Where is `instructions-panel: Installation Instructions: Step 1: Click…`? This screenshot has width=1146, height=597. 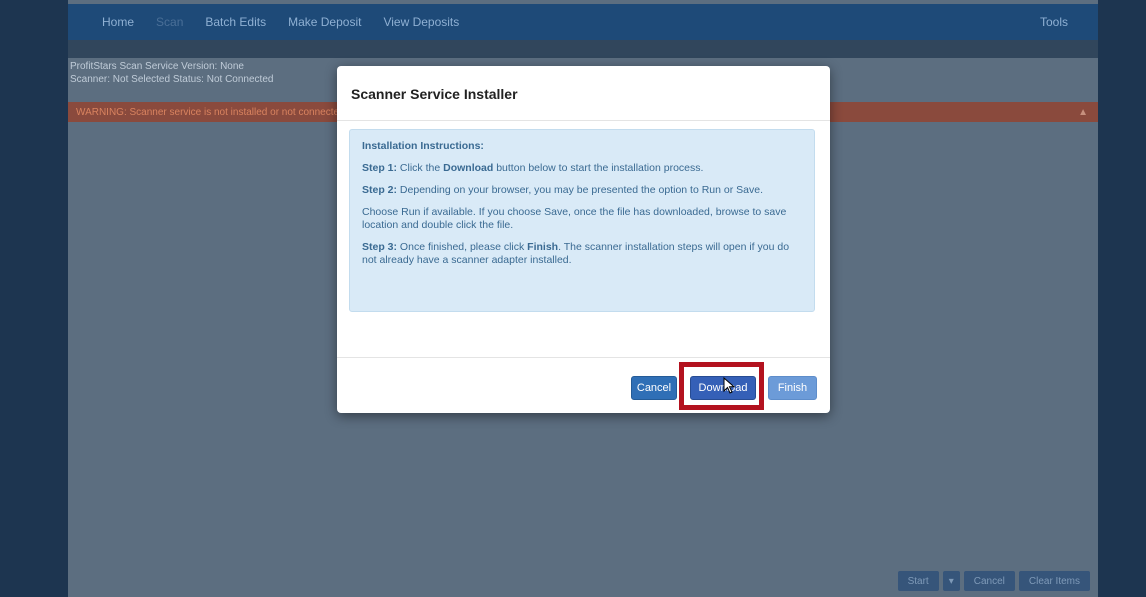 instructions-panel: Installation Instructions: Step 1: Click… is located at coordinates (582, 220).